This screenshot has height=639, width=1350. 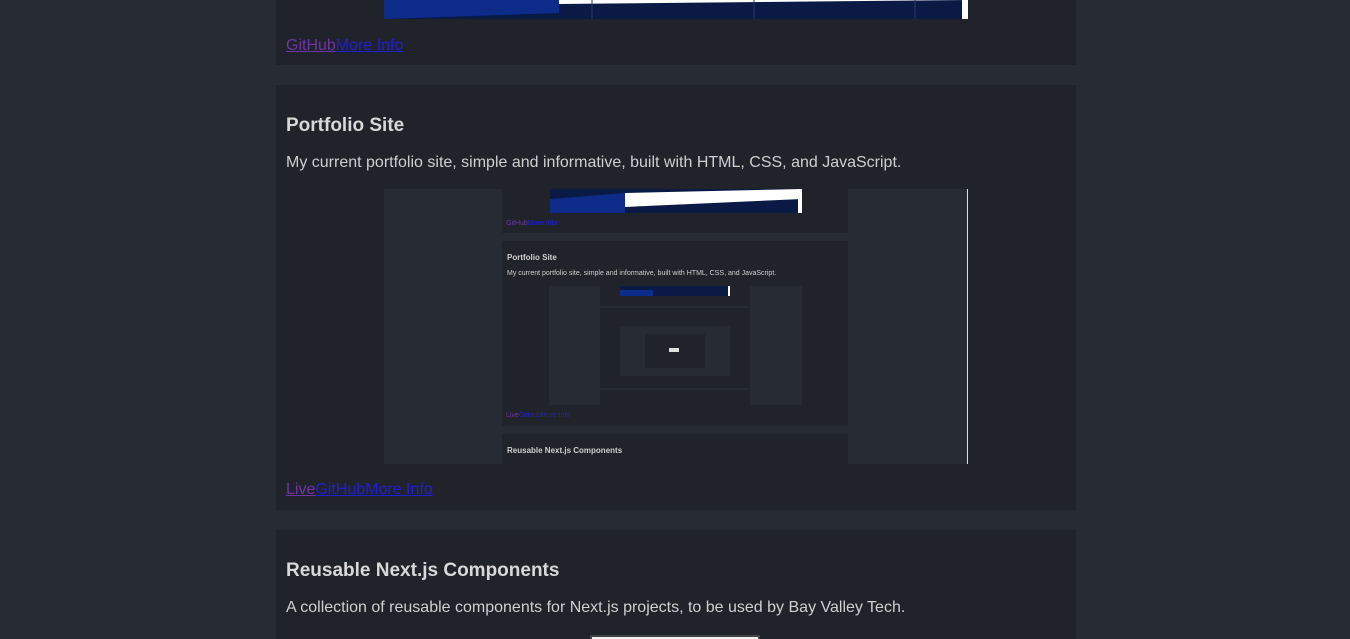 What do you see at coordinates (675, 397) in the screenshot?
I see `nested-card-reusable` at bounding box center [675, 397].